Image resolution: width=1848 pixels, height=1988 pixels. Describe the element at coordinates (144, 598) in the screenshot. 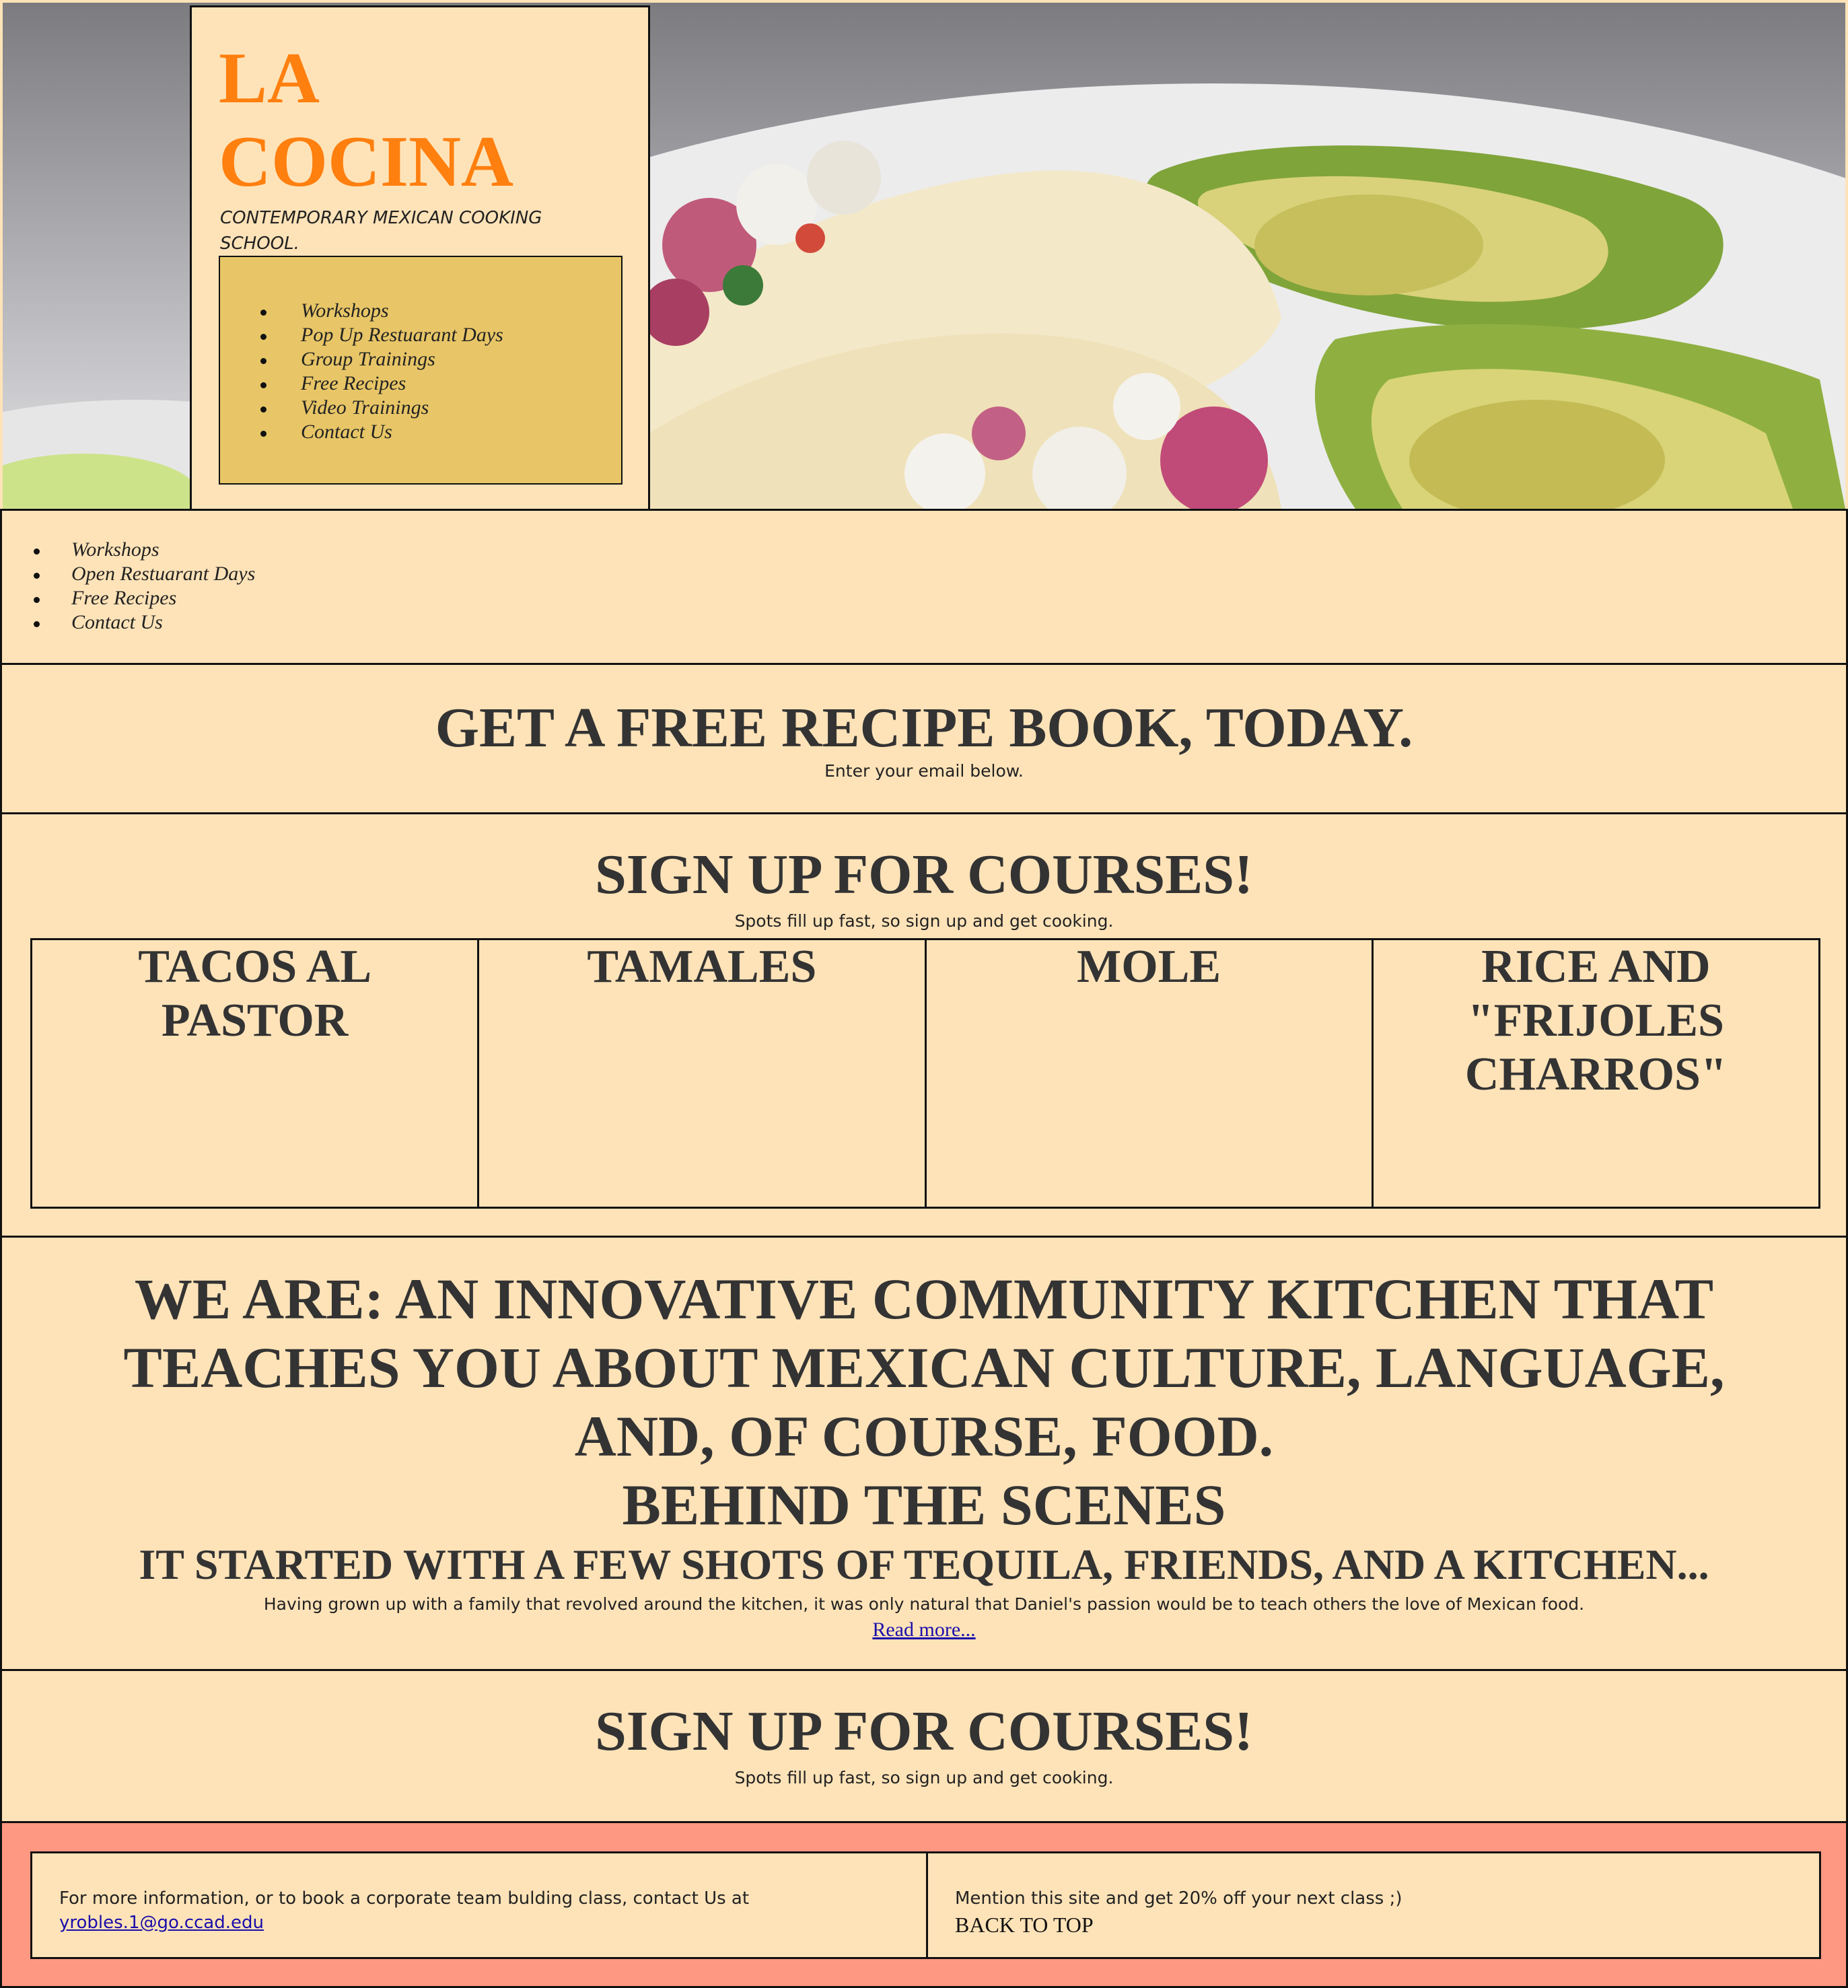

I see `secondary-nav-item-free-recipes: Free Recipes` at that location.